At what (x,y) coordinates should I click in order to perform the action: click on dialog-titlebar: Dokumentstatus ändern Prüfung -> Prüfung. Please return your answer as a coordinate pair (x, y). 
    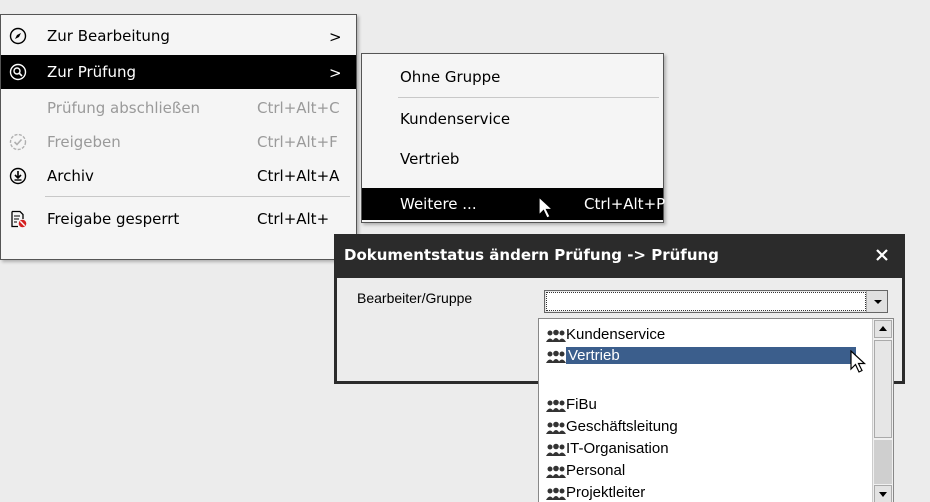
    Looking at the image, I should click on (619, 256).